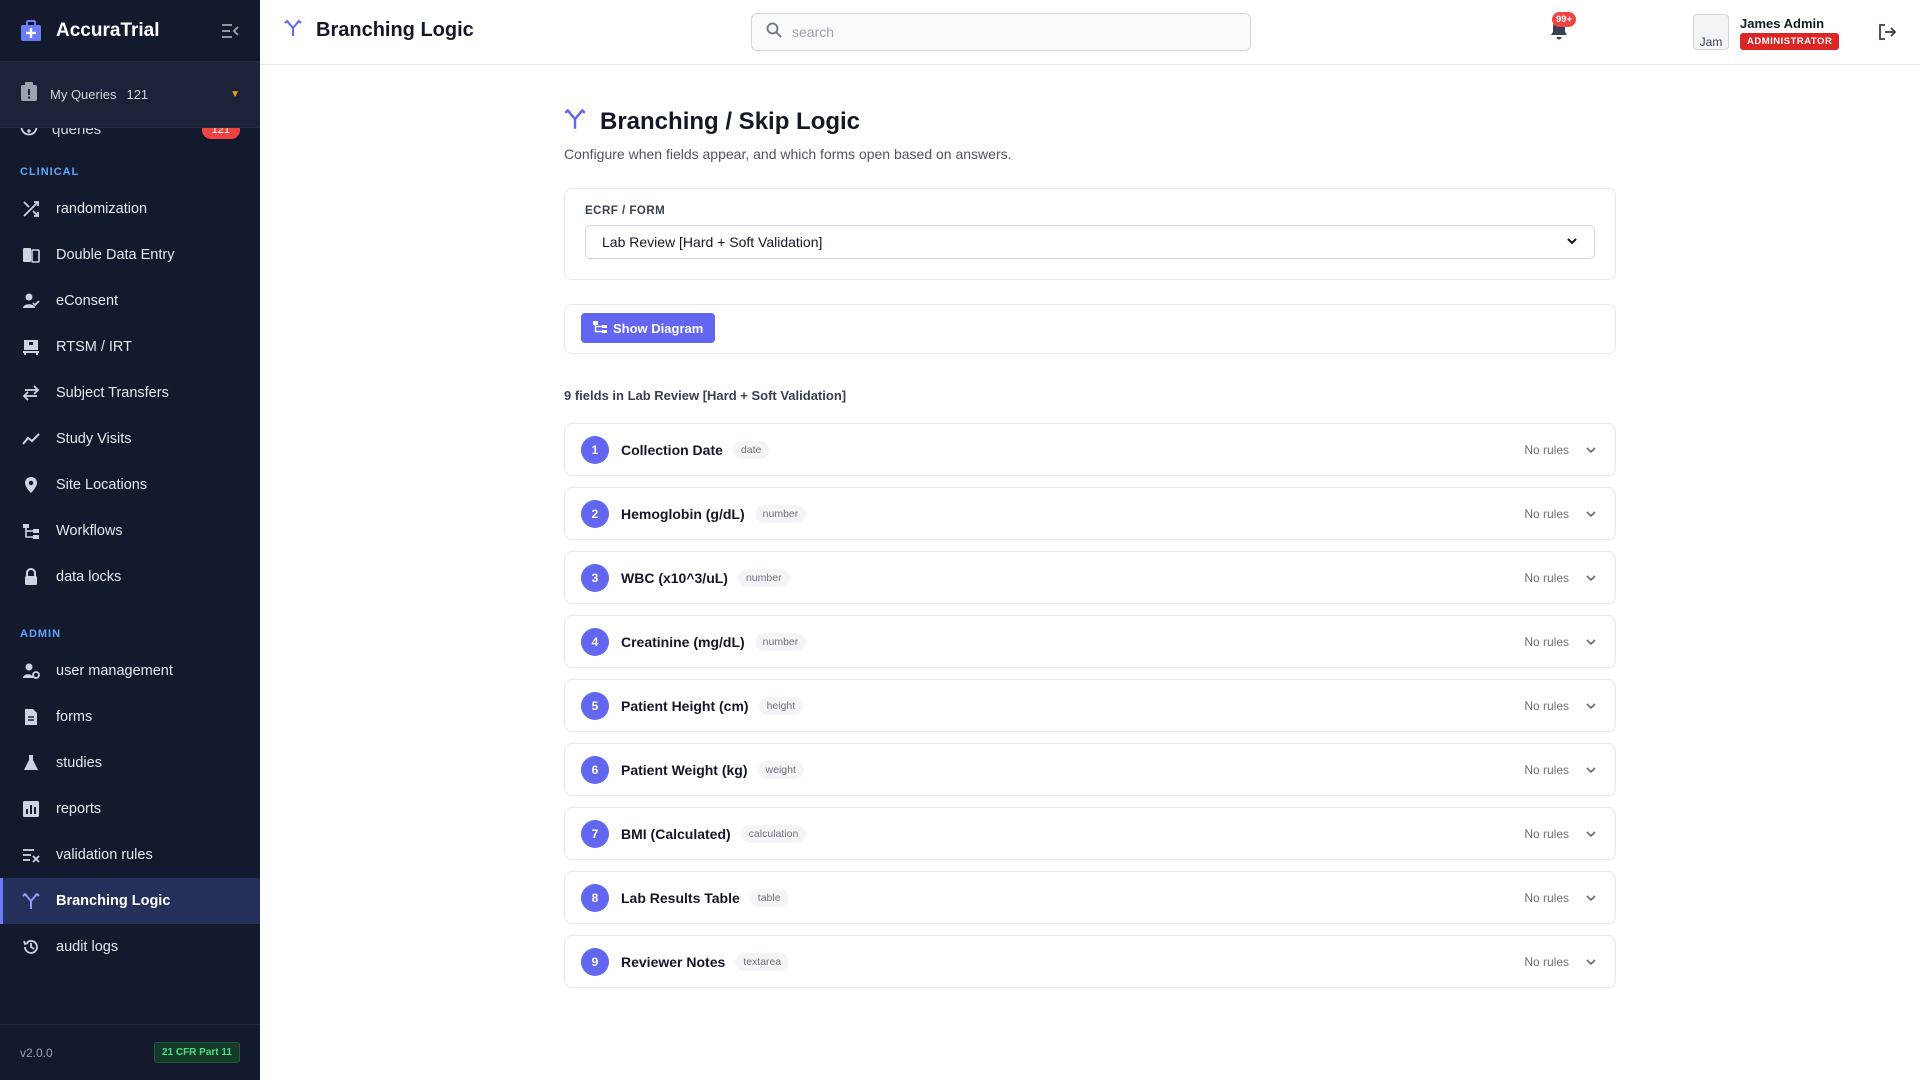 Image resolution: width=1920 pixels, height=1080 pixels. I want to click on field-name: Hemoglobin (g/dL), so click(683, 513).